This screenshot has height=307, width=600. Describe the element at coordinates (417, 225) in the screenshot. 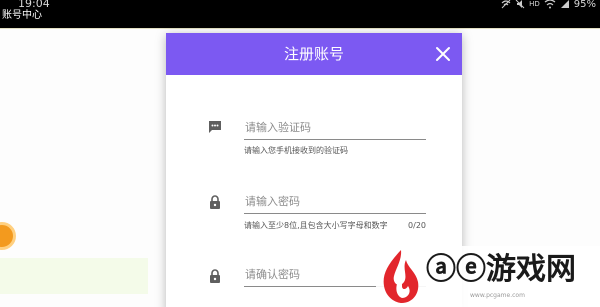

I see `password-counter: 0/20` at that location.